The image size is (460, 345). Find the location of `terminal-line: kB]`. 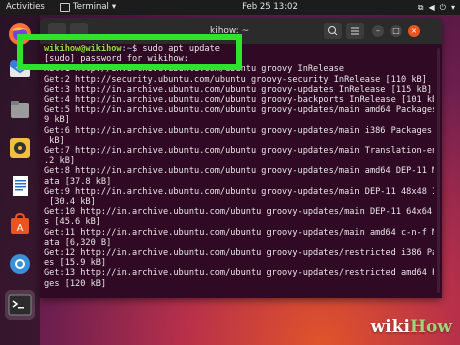

terminal-line: kB] is located at coordinates (54, 140).